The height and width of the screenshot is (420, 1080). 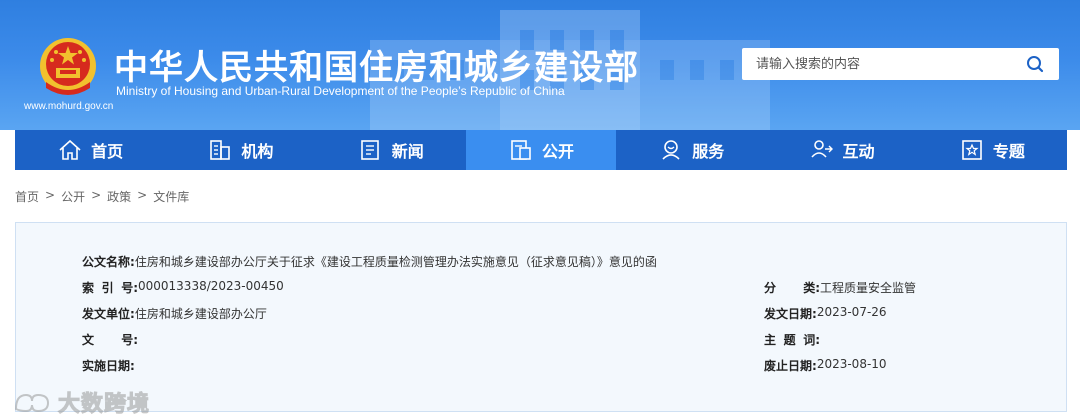 I want to click on effective-date-row: 实施日期:, so click(x=108, y=365).